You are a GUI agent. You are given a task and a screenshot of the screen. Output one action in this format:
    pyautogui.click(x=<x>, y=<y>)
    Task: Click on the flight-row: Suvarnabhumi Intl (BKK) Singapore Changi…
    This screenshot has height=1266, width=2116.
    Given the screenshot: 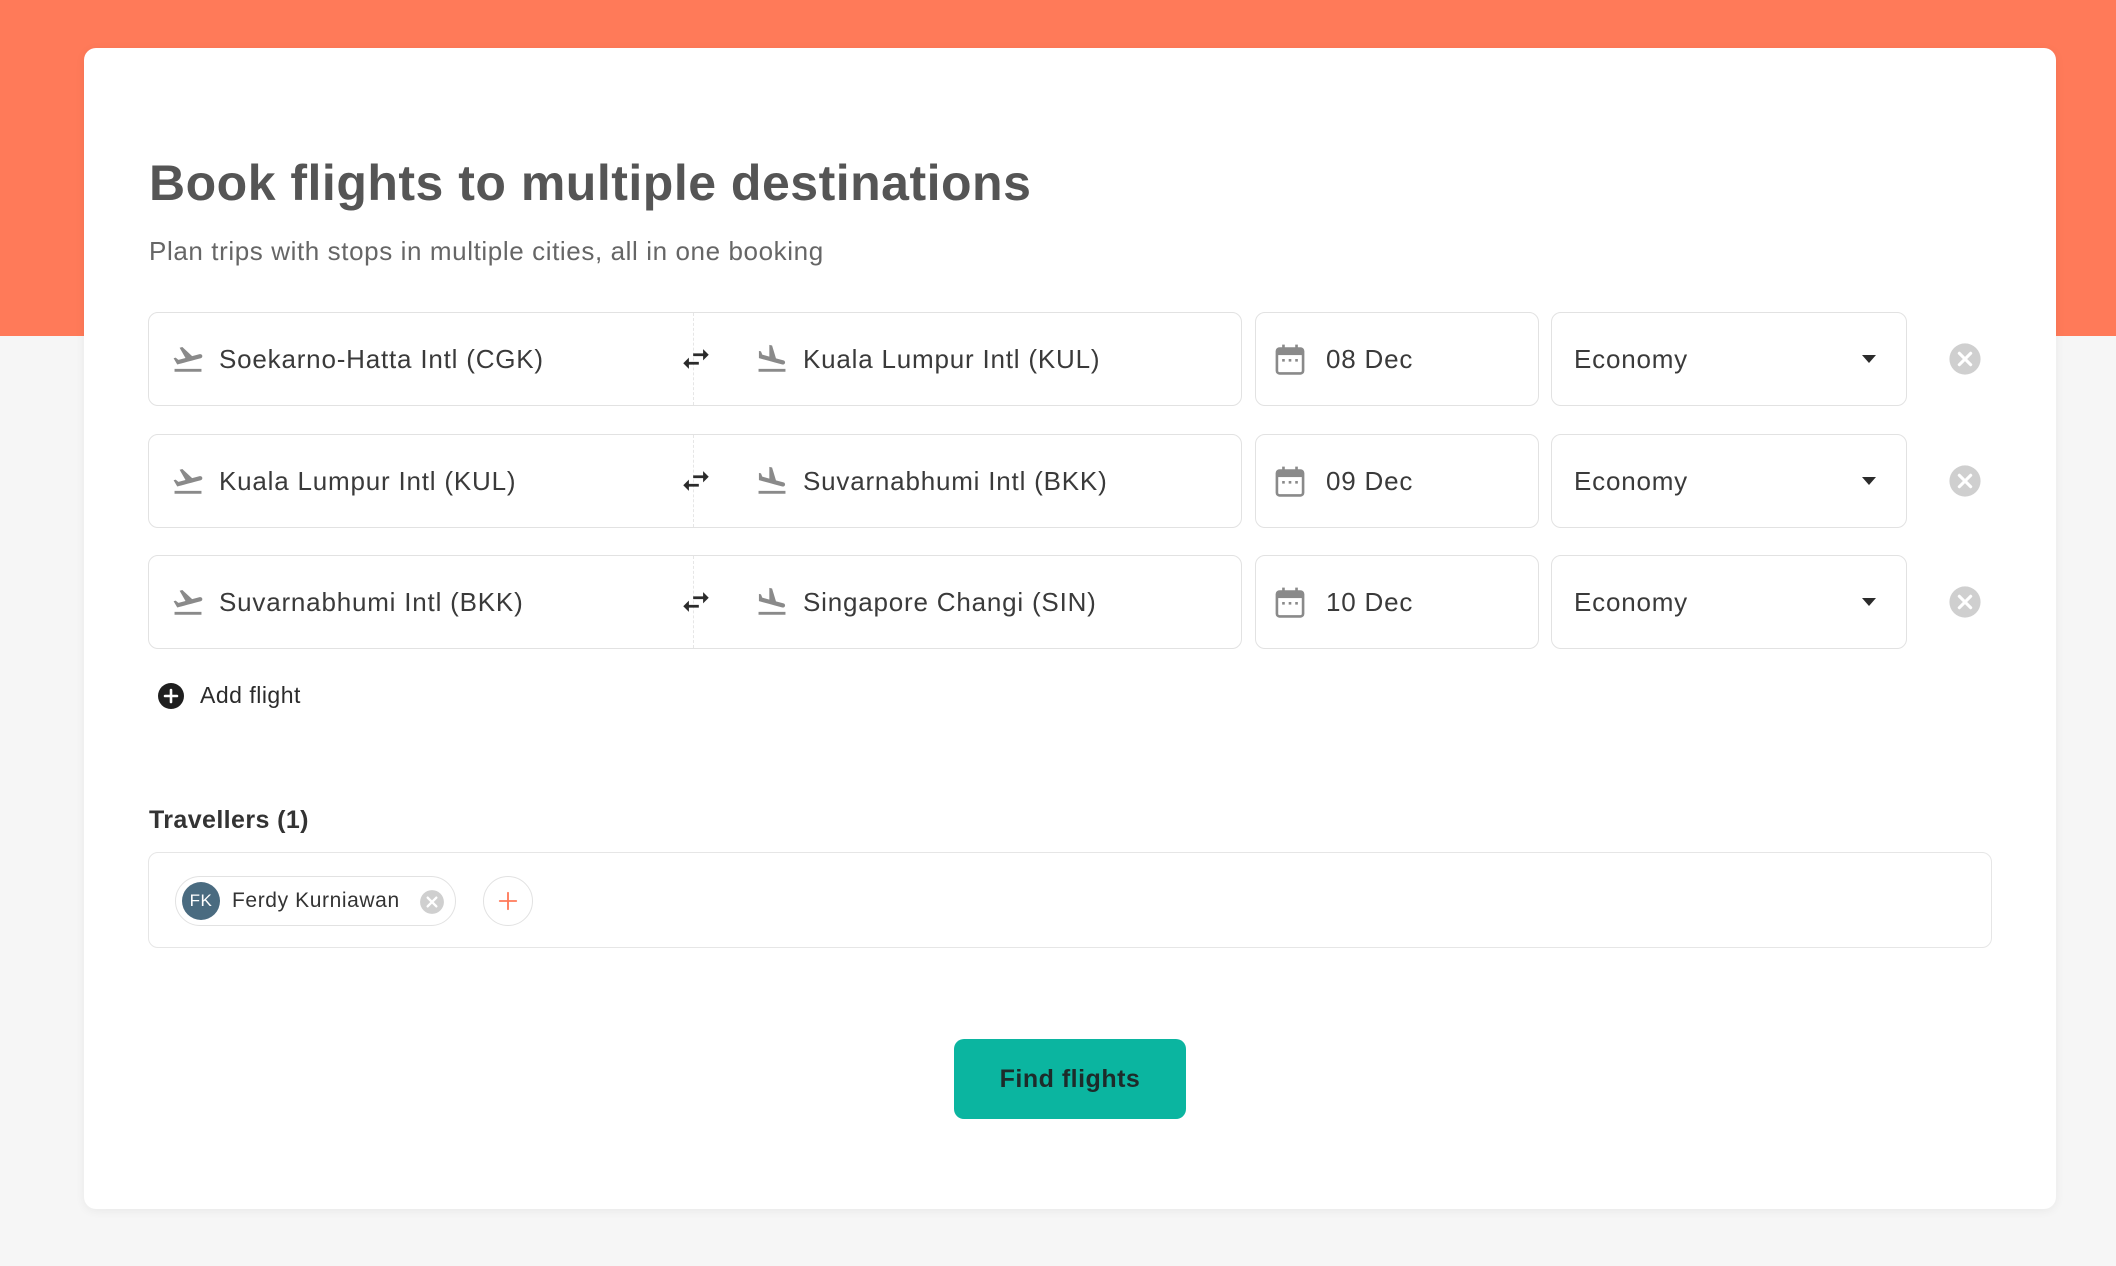 What is the action you would take?
    pyautogui.click(x=1068, y=602)
    